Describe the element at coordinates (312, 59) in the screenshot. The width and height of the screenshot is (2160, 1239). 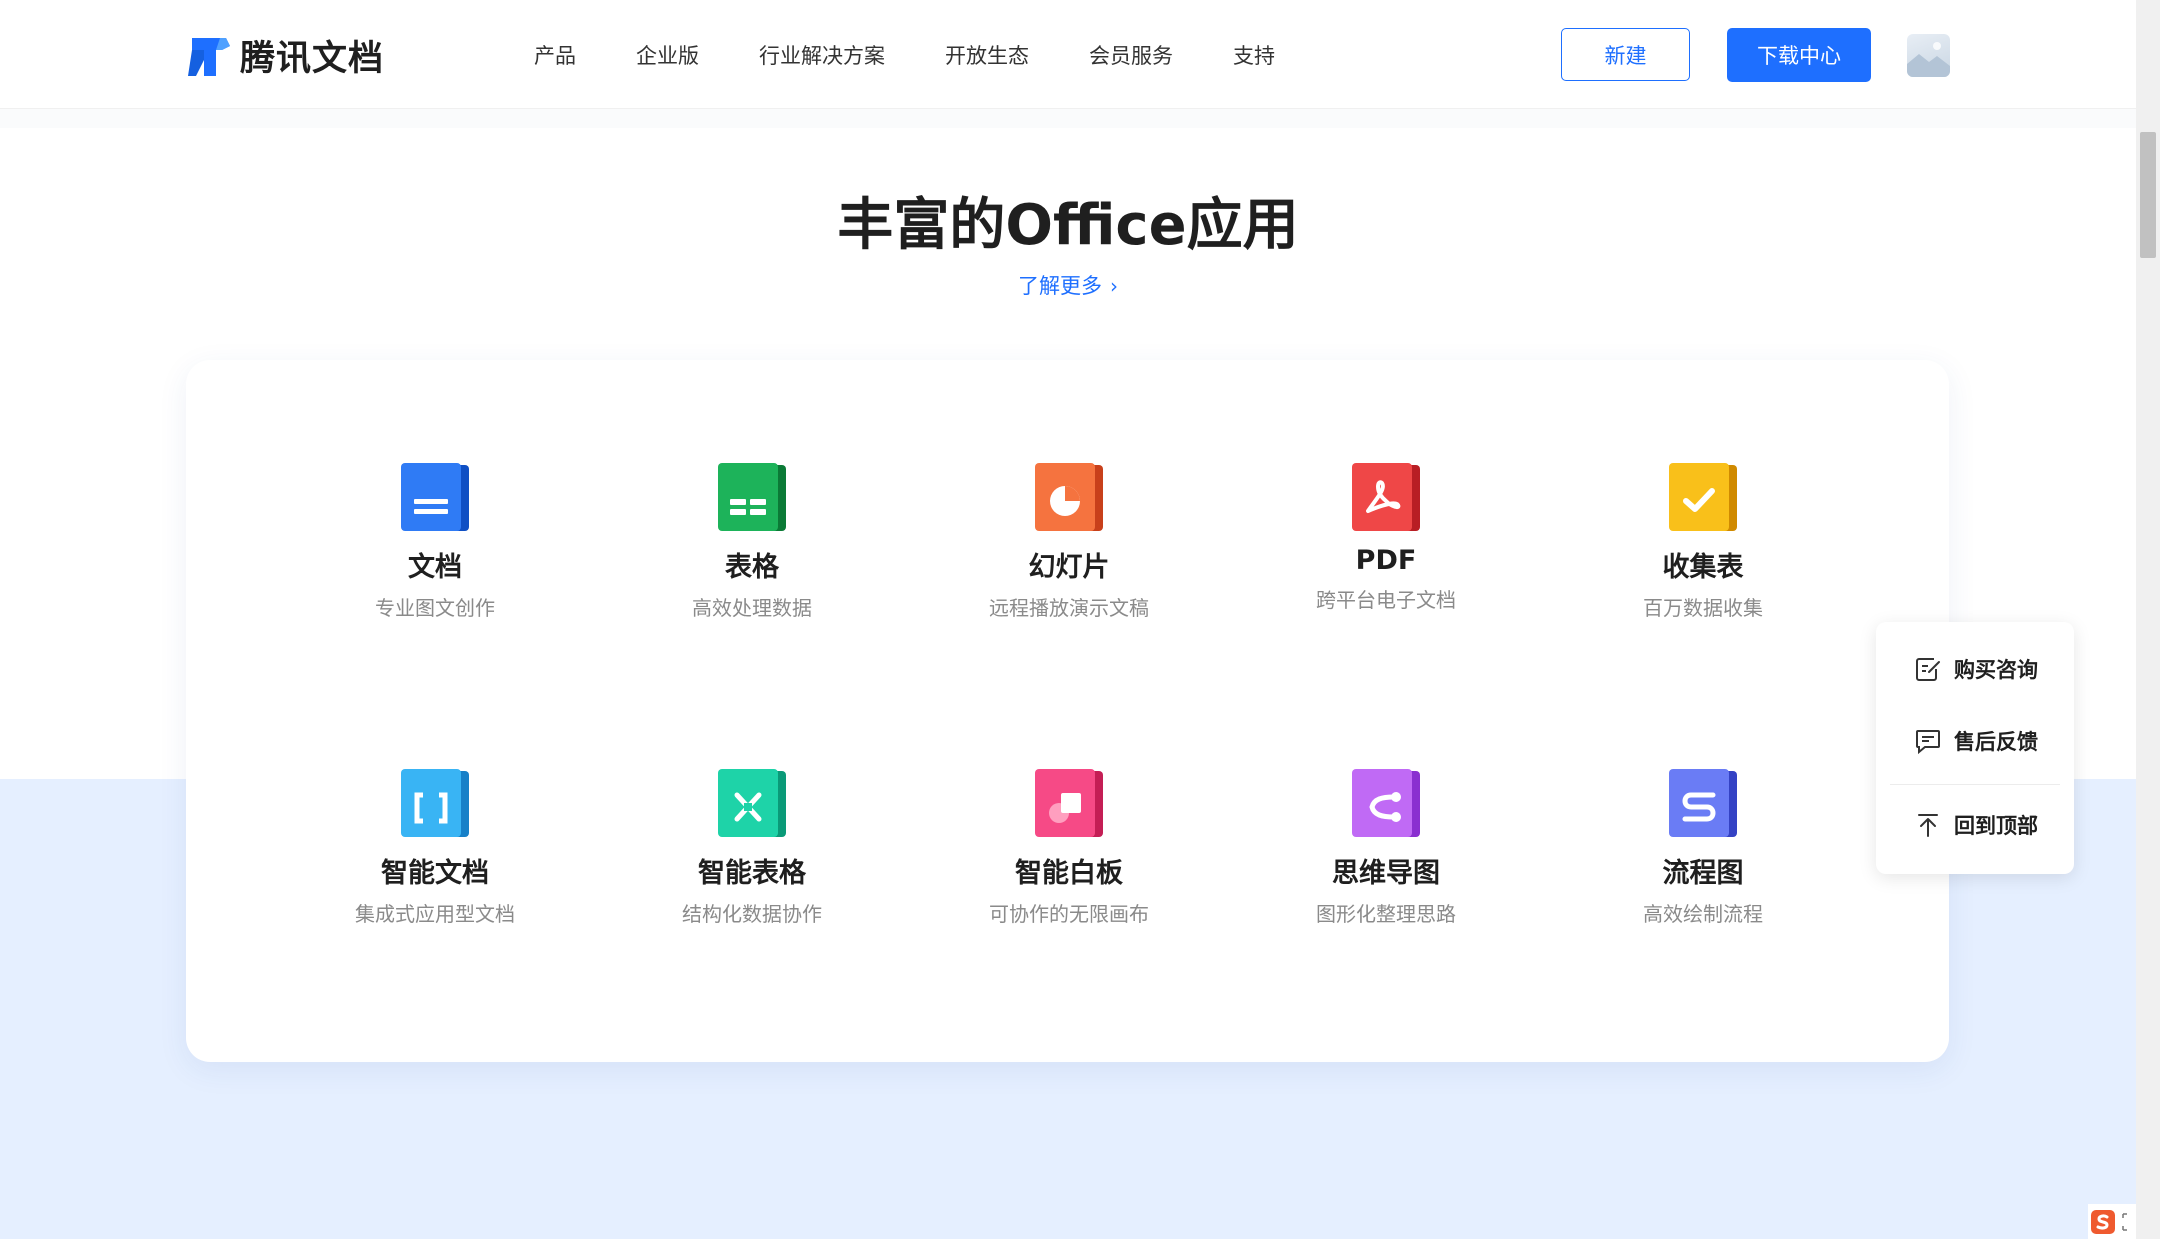
I see `brand-name: 腾讯文档` at that location.